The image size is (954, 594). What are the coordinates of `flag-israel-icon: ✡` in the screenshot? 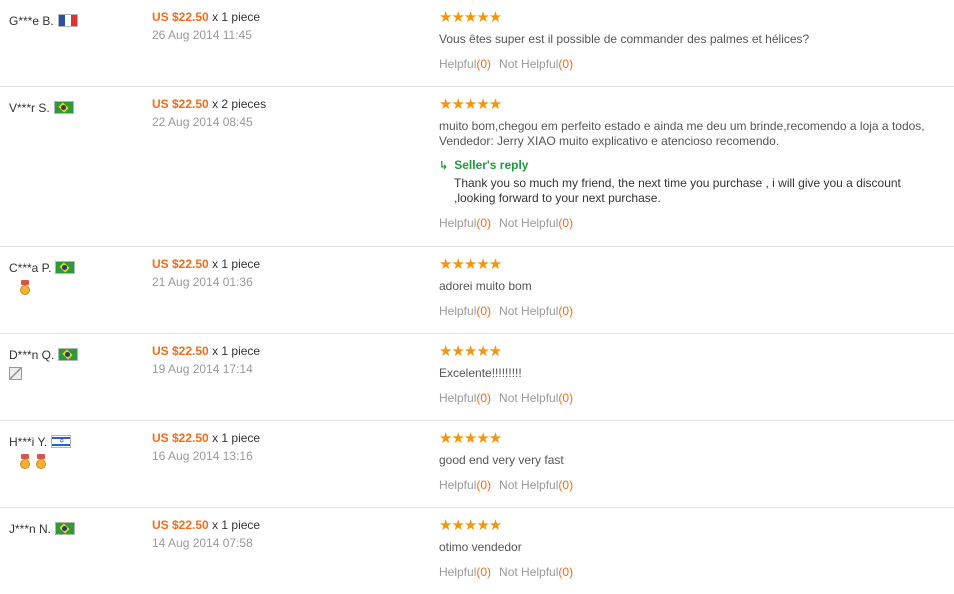 It's located at (61, 442).